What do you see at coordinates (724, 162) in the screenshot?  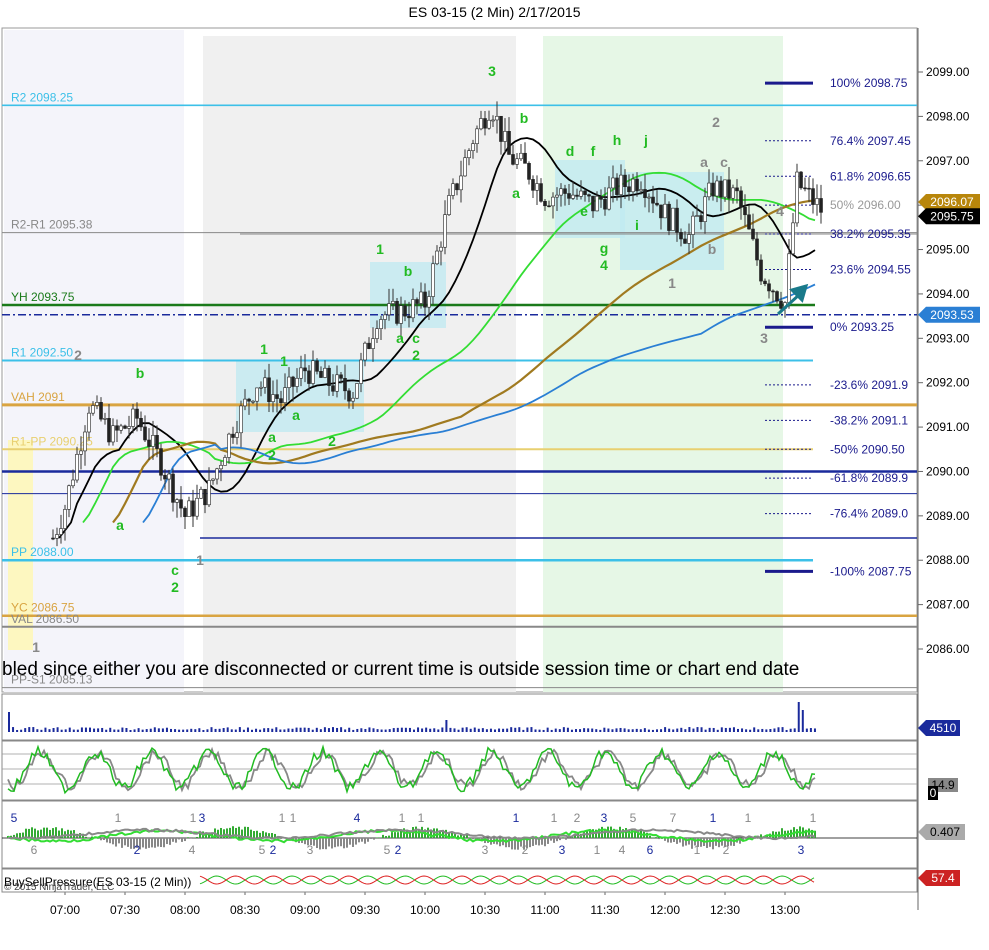 I see `wave-label: c` at bounding box center [724, 162].